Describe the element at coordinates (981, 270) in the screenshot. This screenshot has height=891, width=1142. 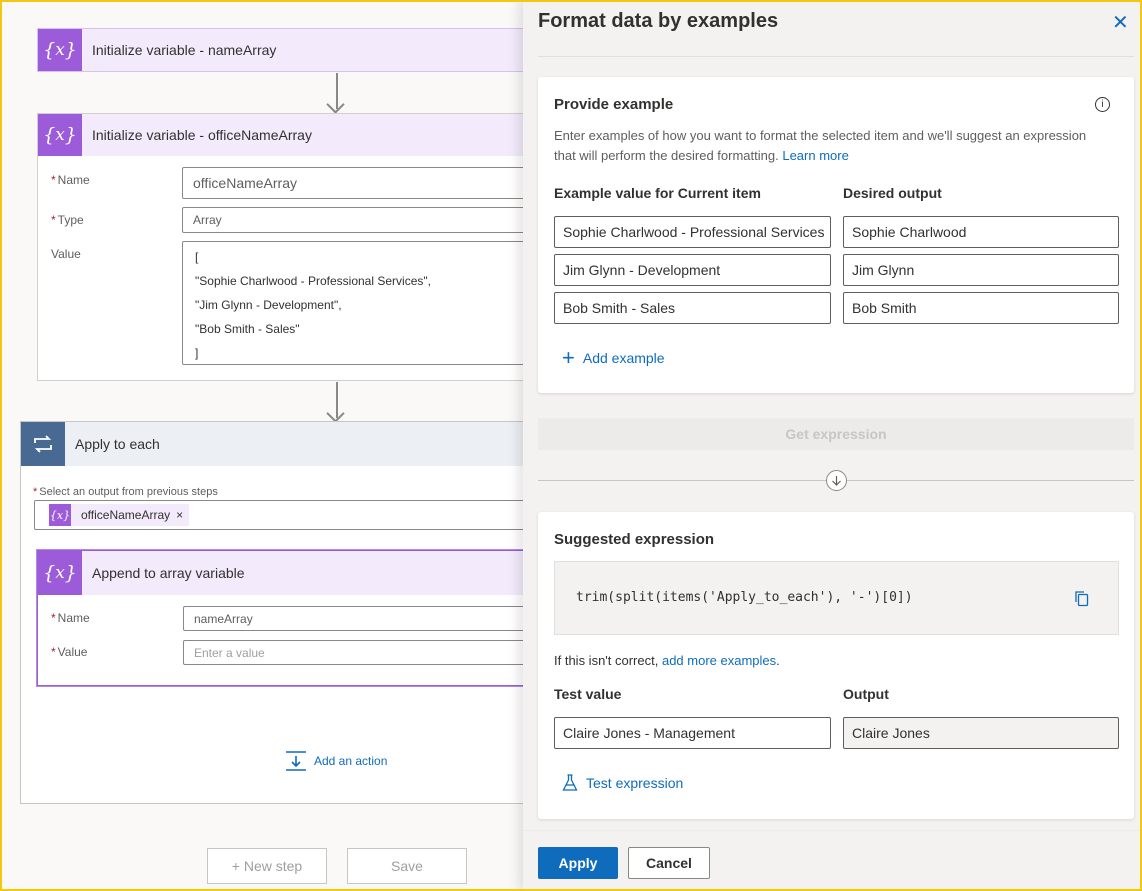
I see `output-input: Jim Glynn` at that location.